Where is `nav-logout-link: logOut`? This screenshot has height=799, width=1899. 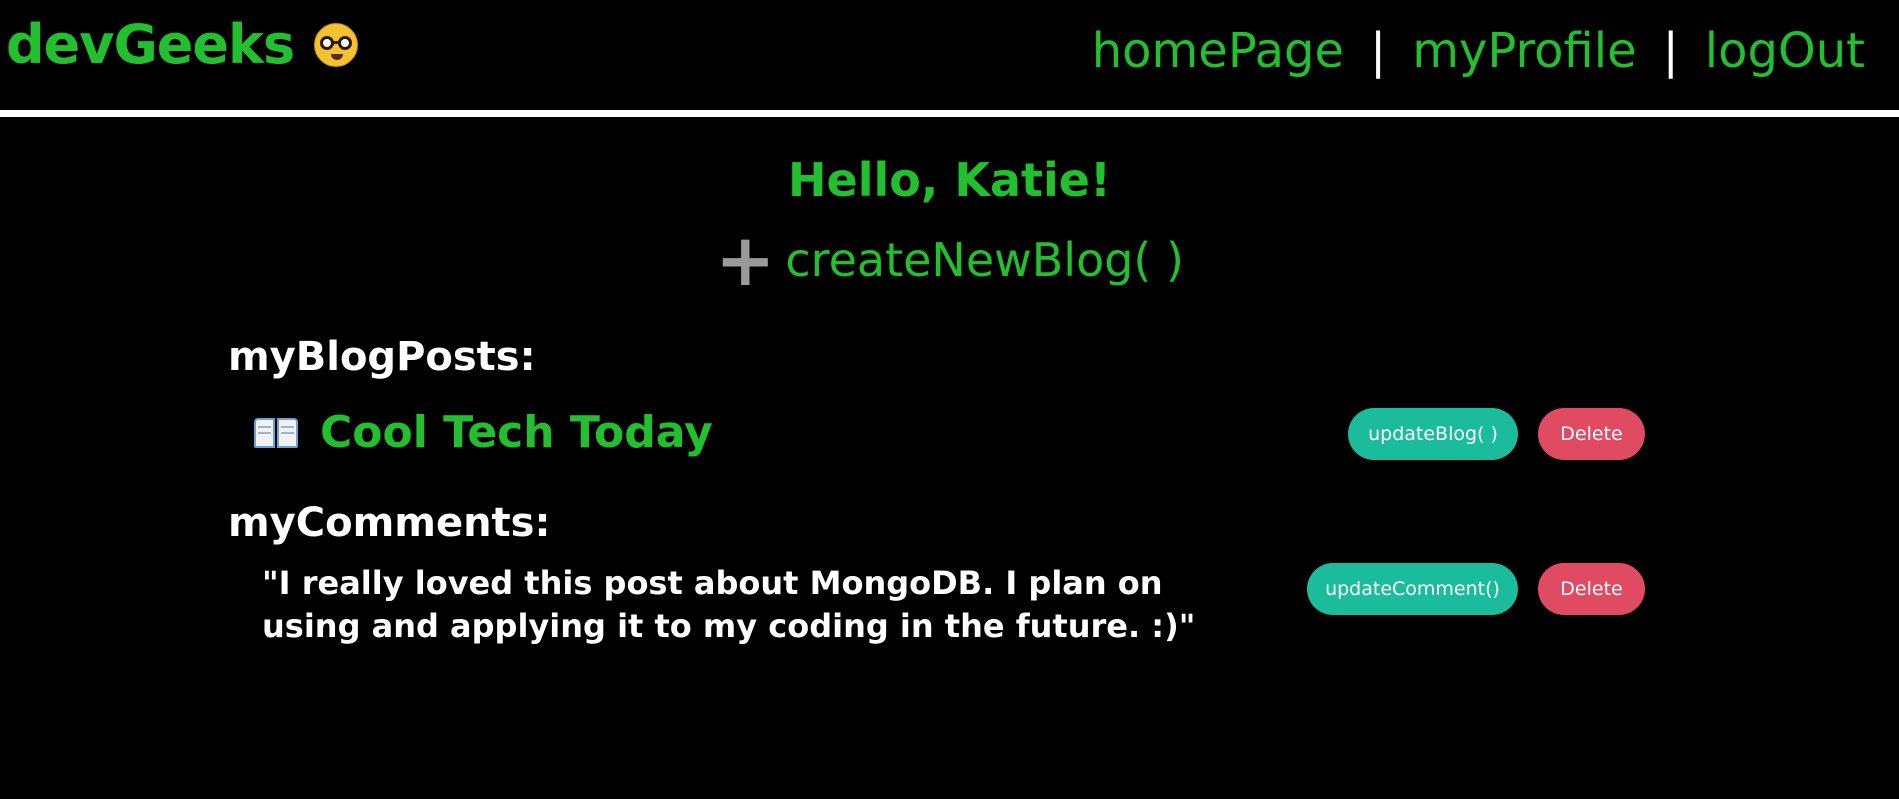
nav-logout-link: logOut is located at coordinates (1785, 51).